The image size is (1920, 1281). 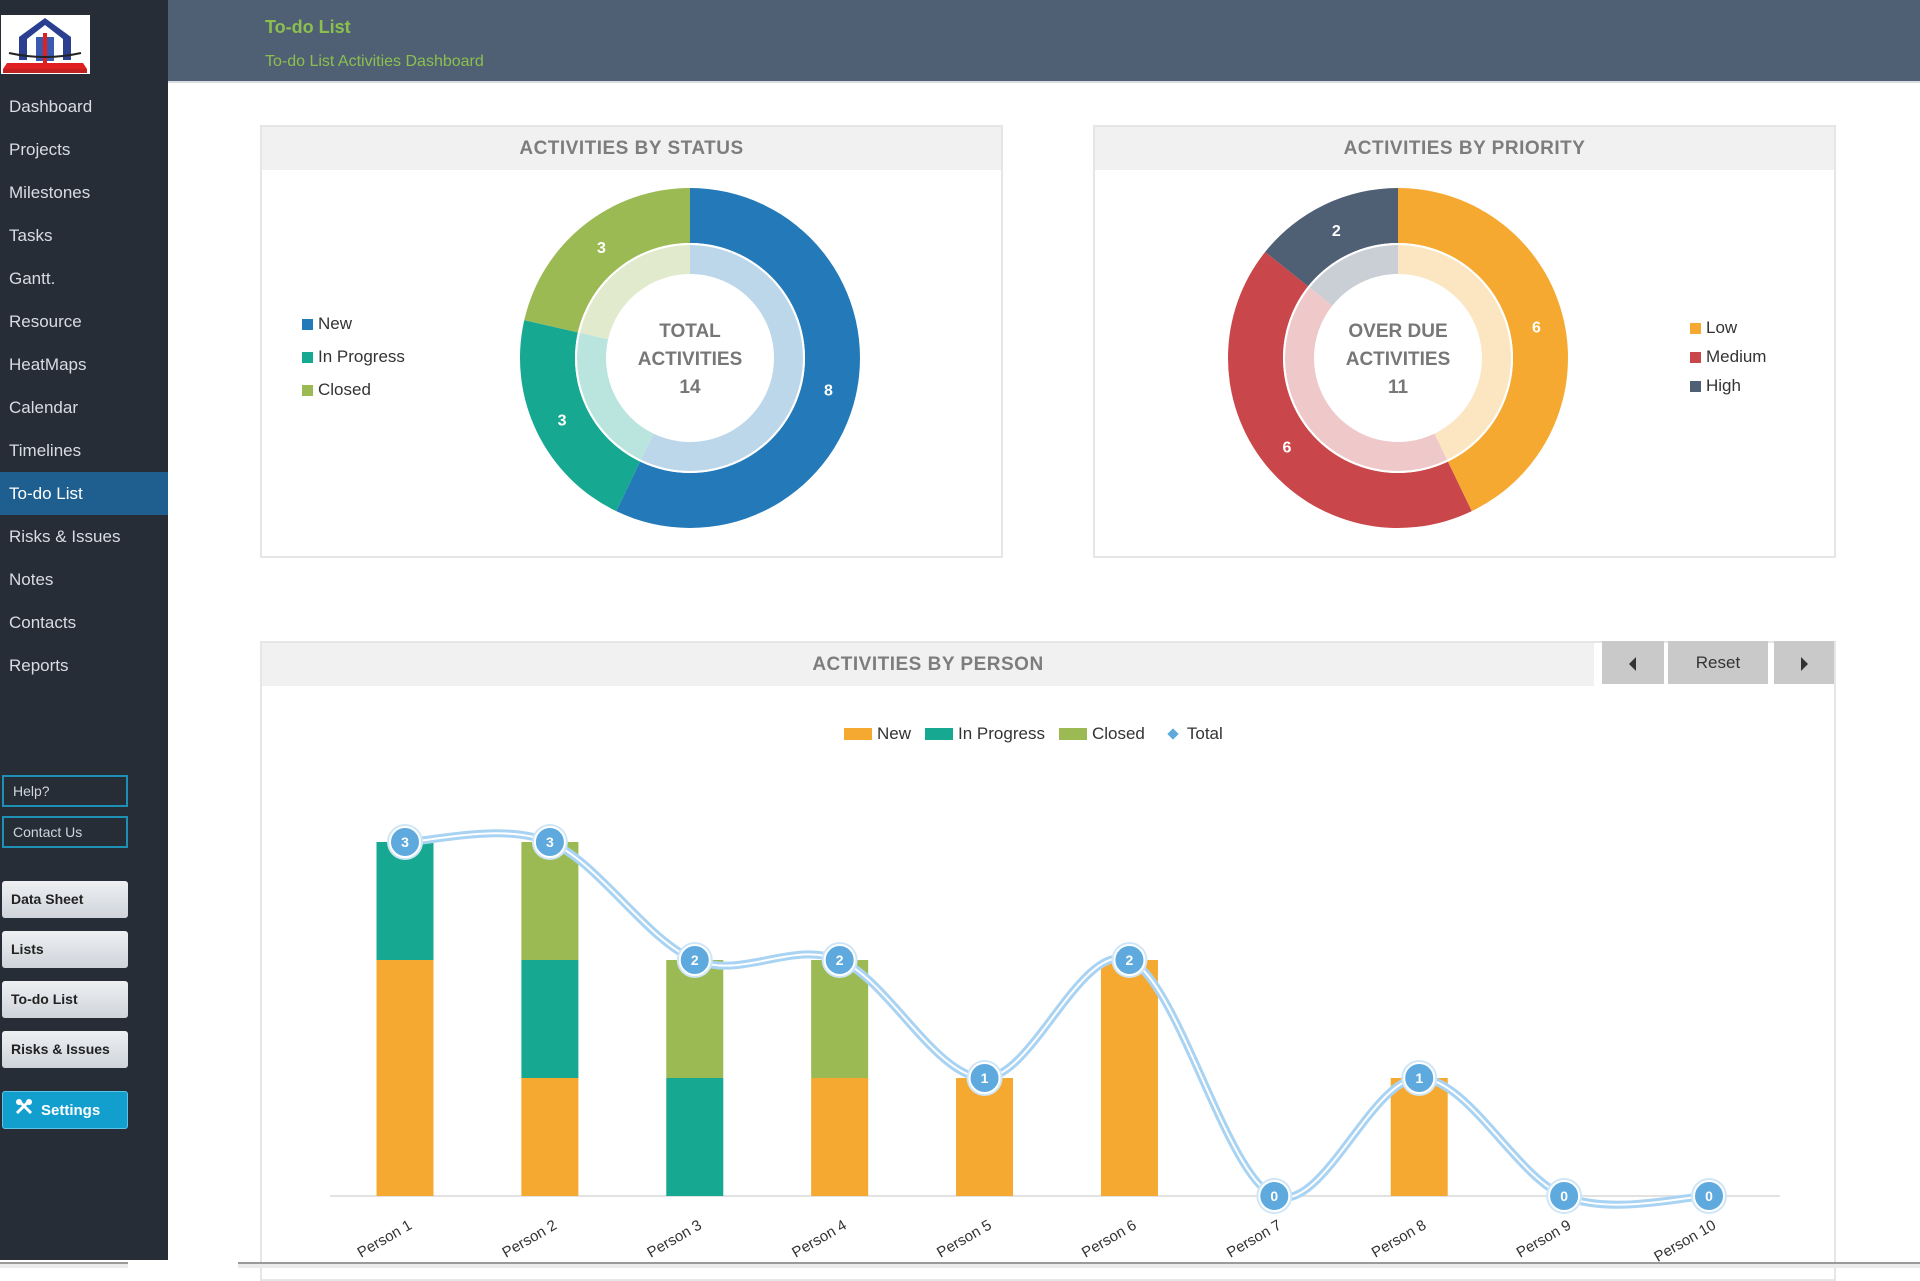 I want to click on sidebar-item-risks-issues: Risks & Issues, so click(x=84, y=536).